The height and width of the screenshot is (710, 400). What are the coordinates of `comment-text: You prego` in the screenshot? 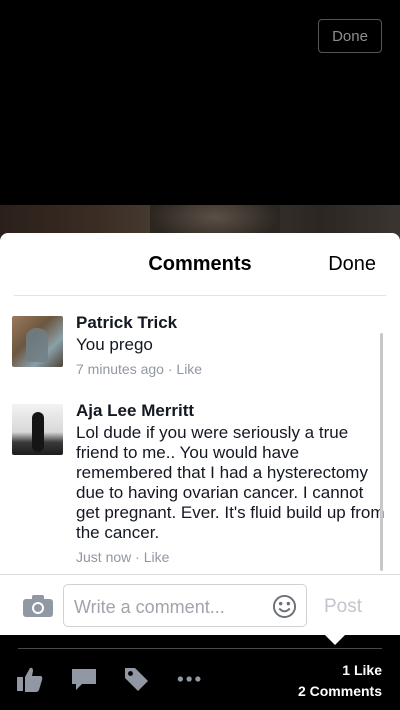 It's located at (114, 344).